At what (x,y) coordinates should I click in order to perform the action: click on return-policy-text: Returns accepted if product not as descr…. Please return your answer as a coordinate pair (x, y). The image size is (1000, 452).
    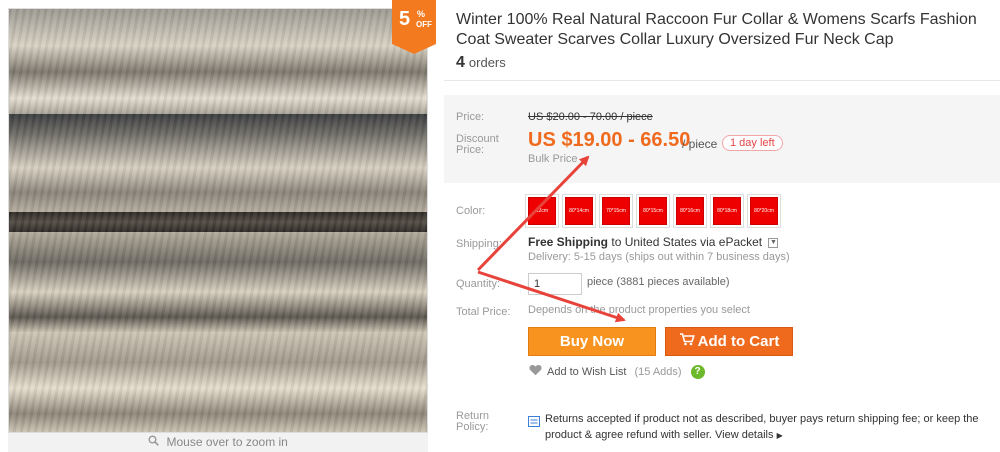
    Looking at the image, I should click on (770, 427).